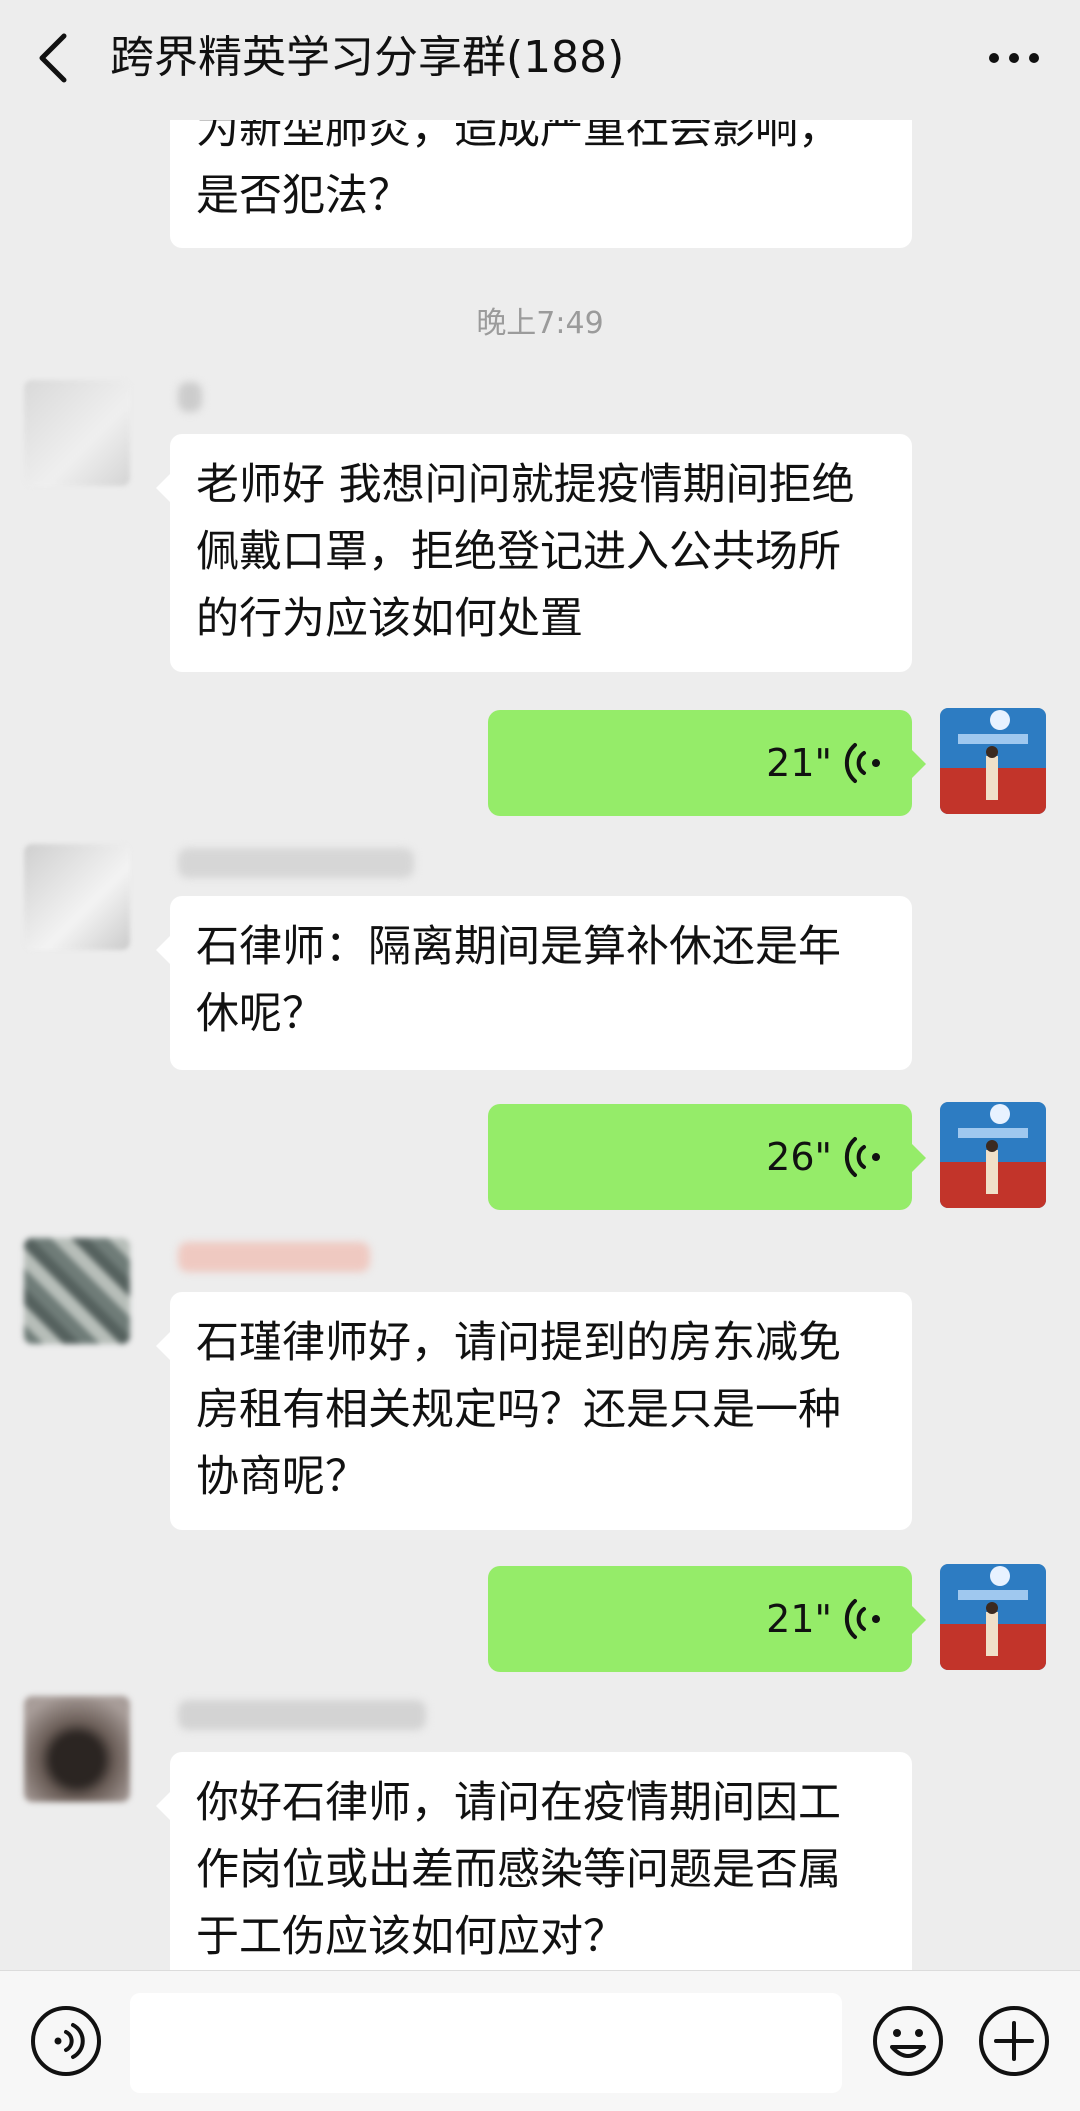 This screenshot has height=2111, width=1080. Describe the element at coordinates (367, 57) in the screenshot. I see `chat-title: 跨界精英学习分享群(188)` at that location.